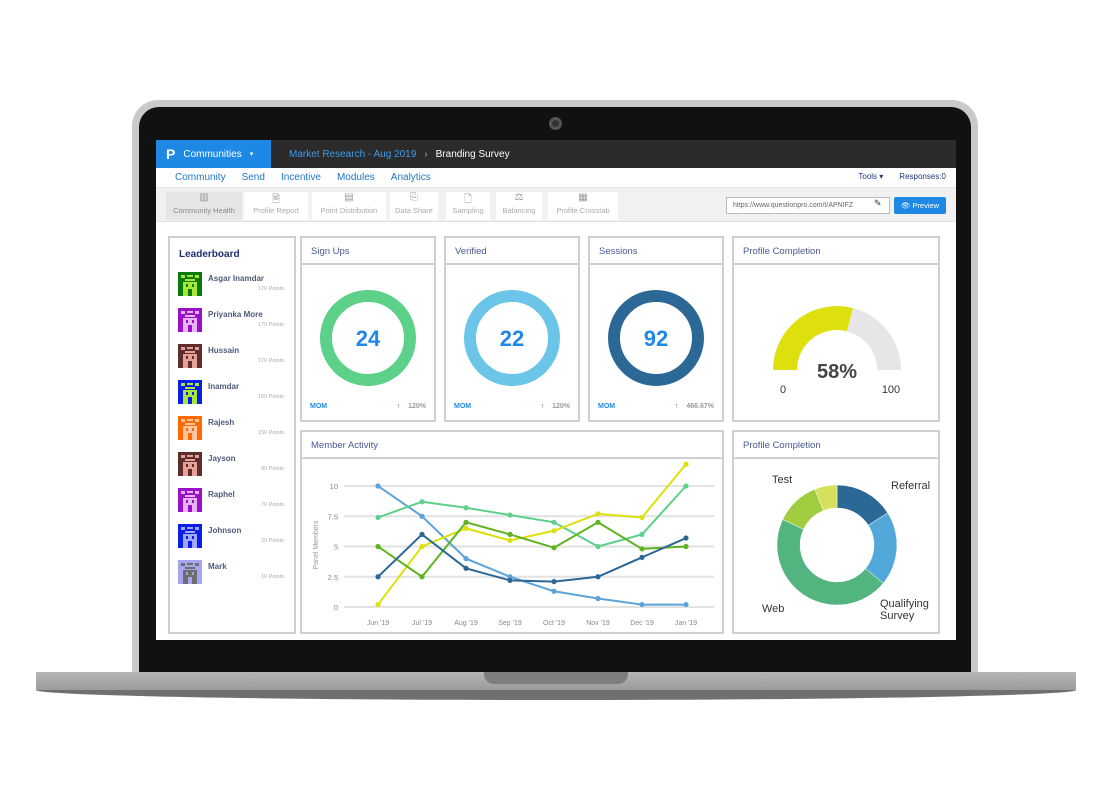 Image resolution: width=1112 pixels, height=800 pixels. Describe the element at coordinates (234, 573) in the screenshot. I see `leaderboard-item: Mark 10 Points` at that location.